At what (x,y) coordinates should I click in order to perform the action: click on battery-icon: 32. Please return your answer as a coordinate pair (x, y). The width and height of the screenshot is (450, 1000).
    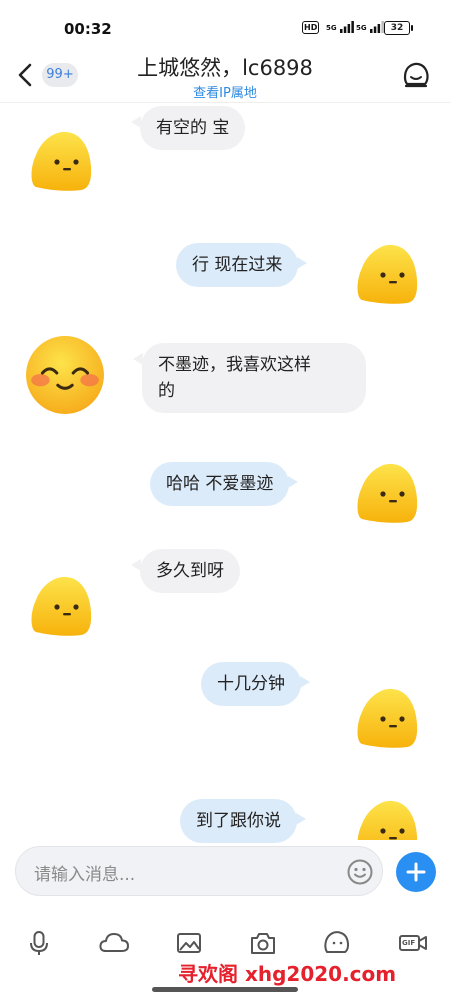
    Looking at the image, I should click on (398, 28).